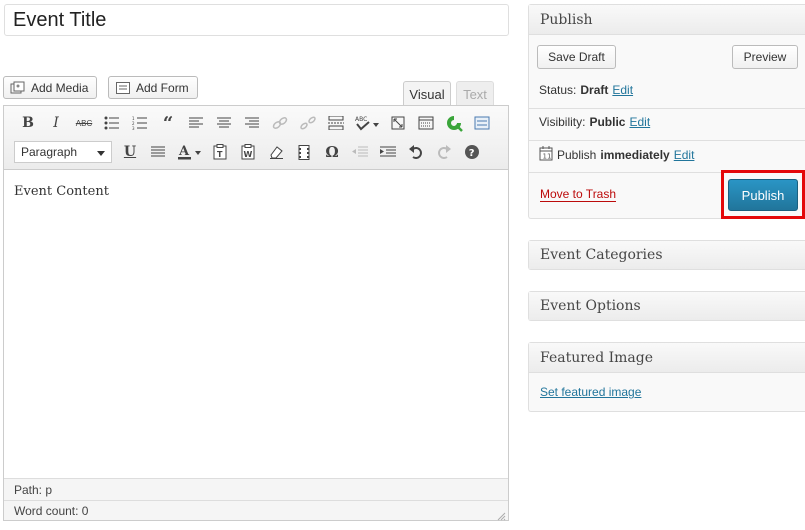 The image size is (805, 530). I want to click on numbered-list-icon: 123, so click(140, 123).